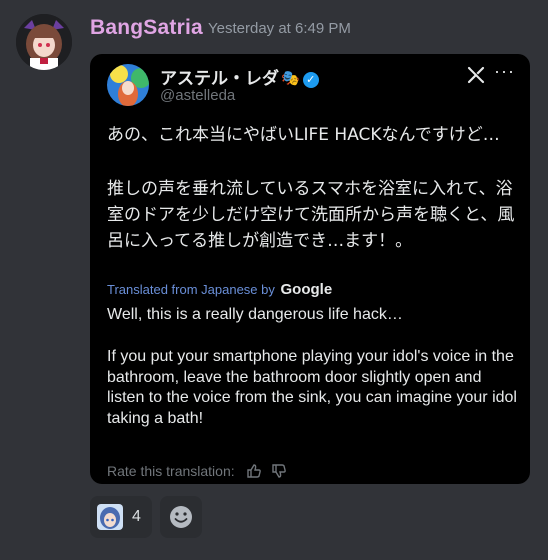 The width and height of the screenshot is (548, 560). I want to click on x-logo-icon, so click(476, 75).